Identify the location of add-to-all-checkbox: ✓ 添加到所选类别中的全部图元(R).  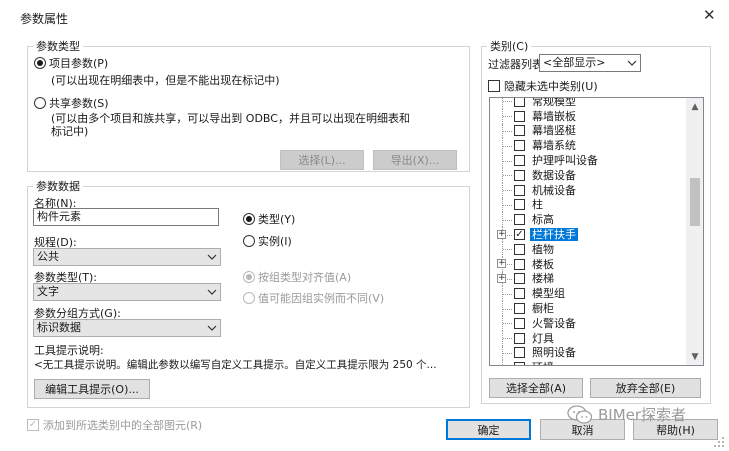
(114, 425).